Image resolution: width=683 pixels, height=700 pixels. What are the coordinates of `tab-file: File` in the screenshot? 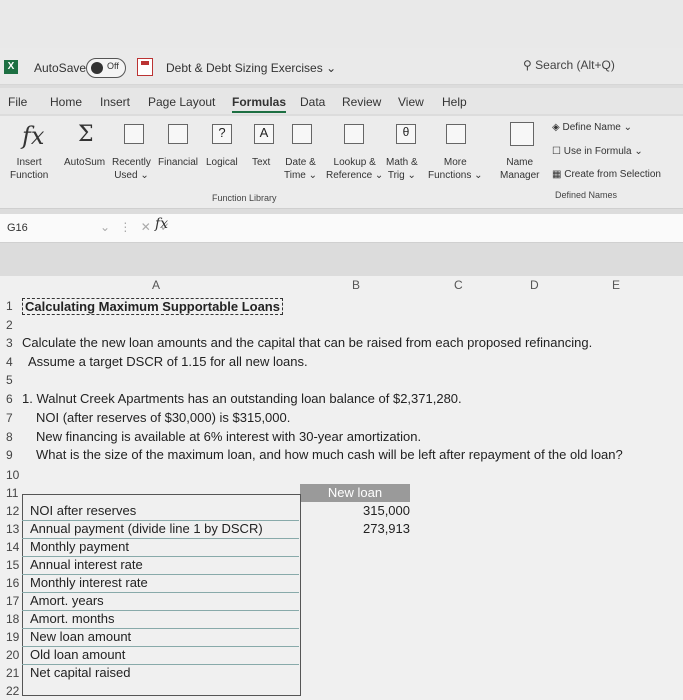 It's located at (17, 102).